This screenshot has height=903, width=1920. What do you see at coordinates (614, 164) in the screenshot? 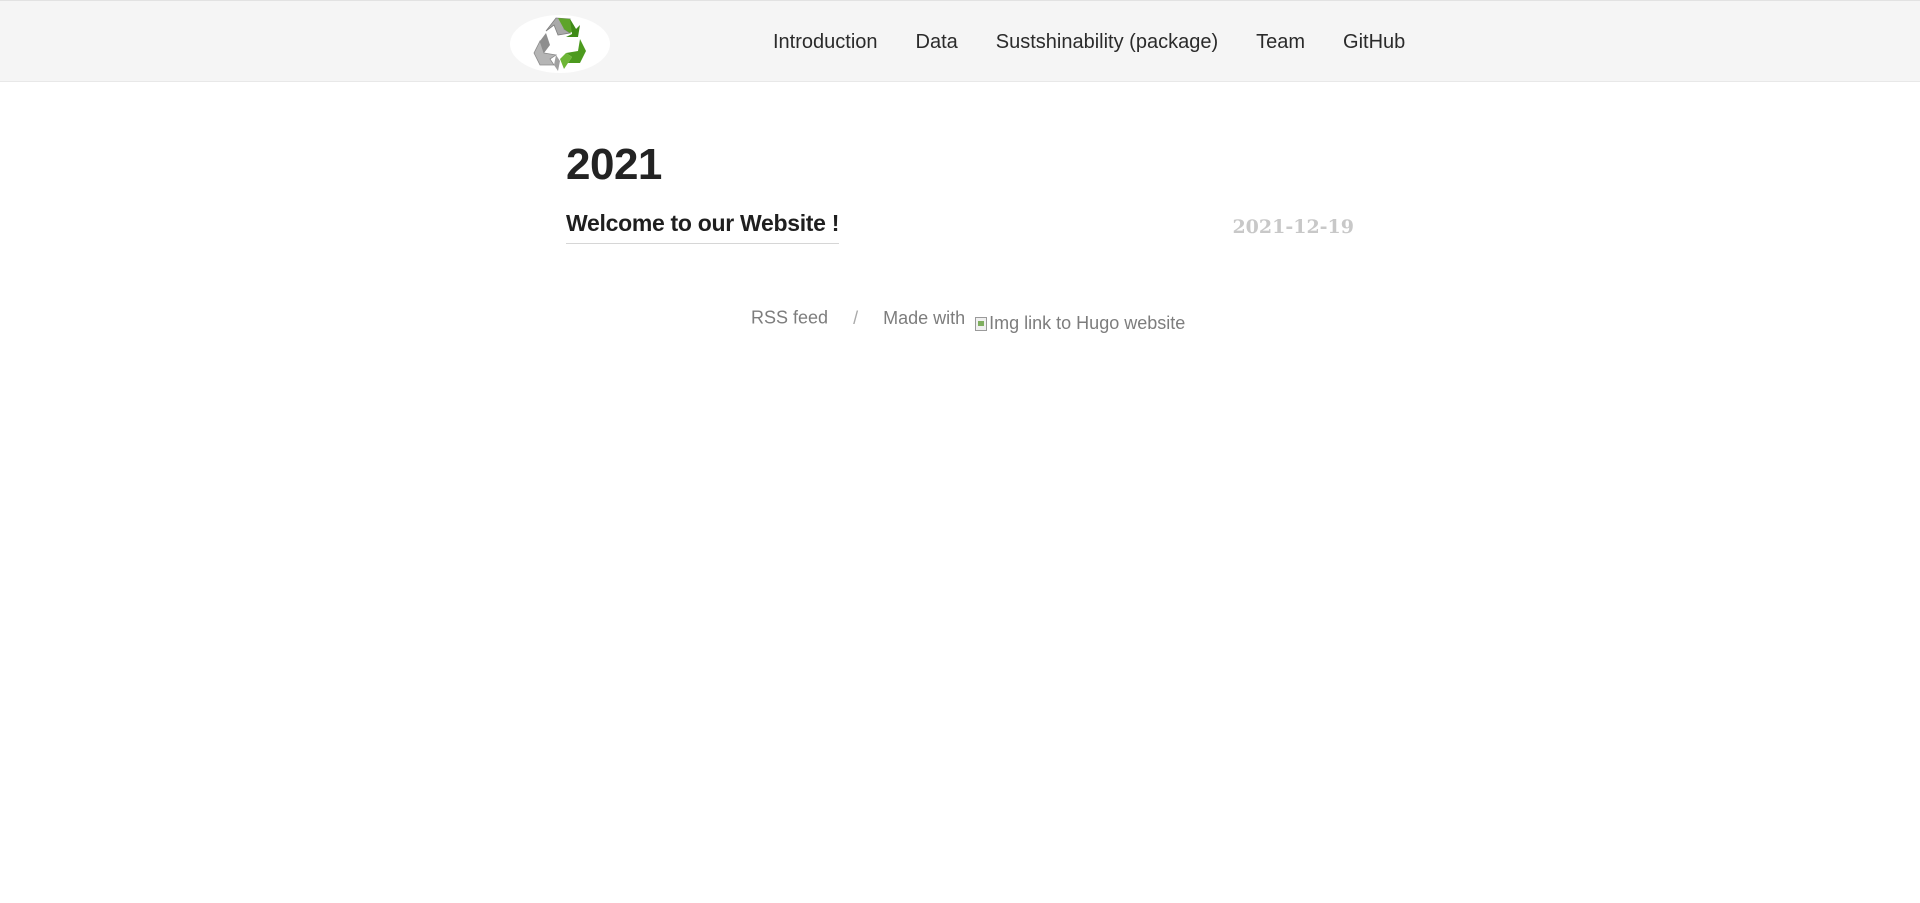
I see `year-heading: 2021` at bounding box center [614, 164].